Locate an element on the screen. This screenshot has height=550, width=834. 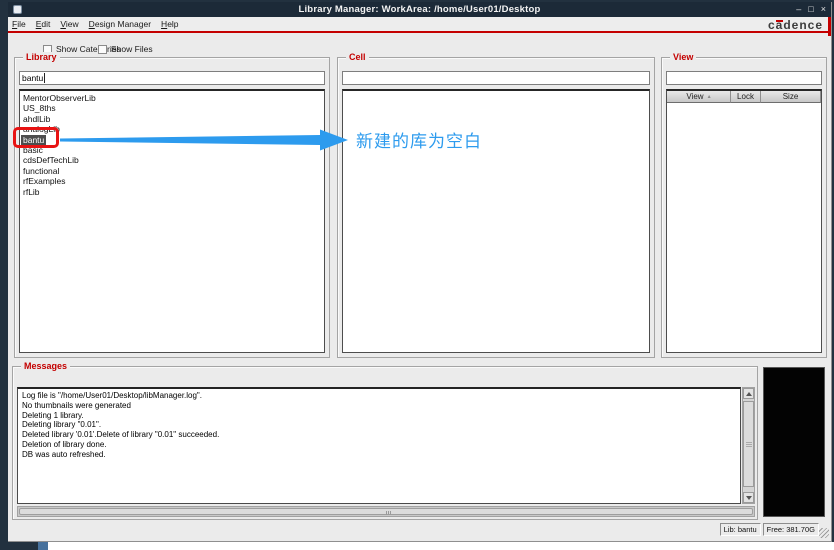
horizontal-scroll-thumb is located at coordinates (386, 511).